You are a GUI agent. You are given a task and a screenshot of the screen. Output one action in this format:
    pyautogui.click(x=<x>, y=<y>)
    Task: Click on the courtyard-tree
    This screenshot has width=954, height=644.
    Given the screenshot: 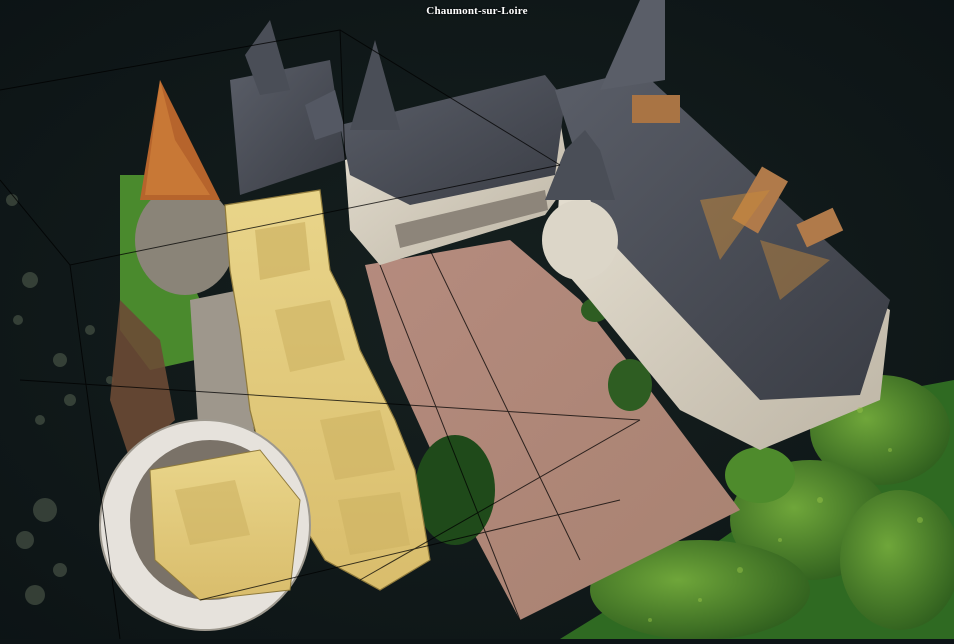 What is the action you would take?
    pyautogui.click(x=455, y=490)
    